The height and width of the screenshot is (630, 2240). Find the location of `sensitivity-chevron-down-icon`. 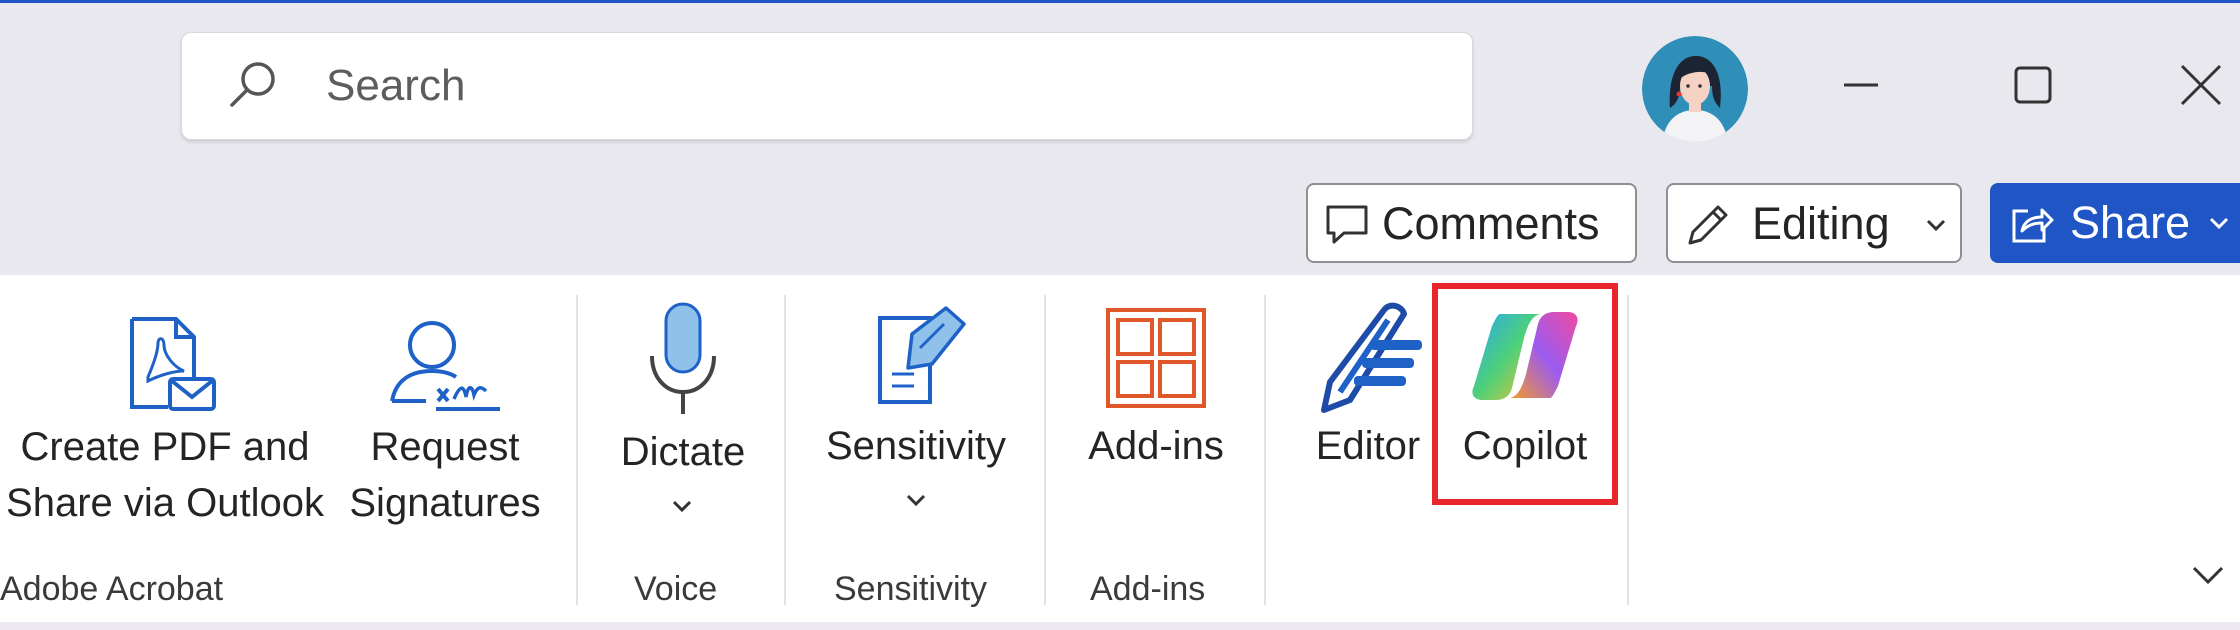

sensitivity-chevron-down-icon is located at coordinates (916, 500).